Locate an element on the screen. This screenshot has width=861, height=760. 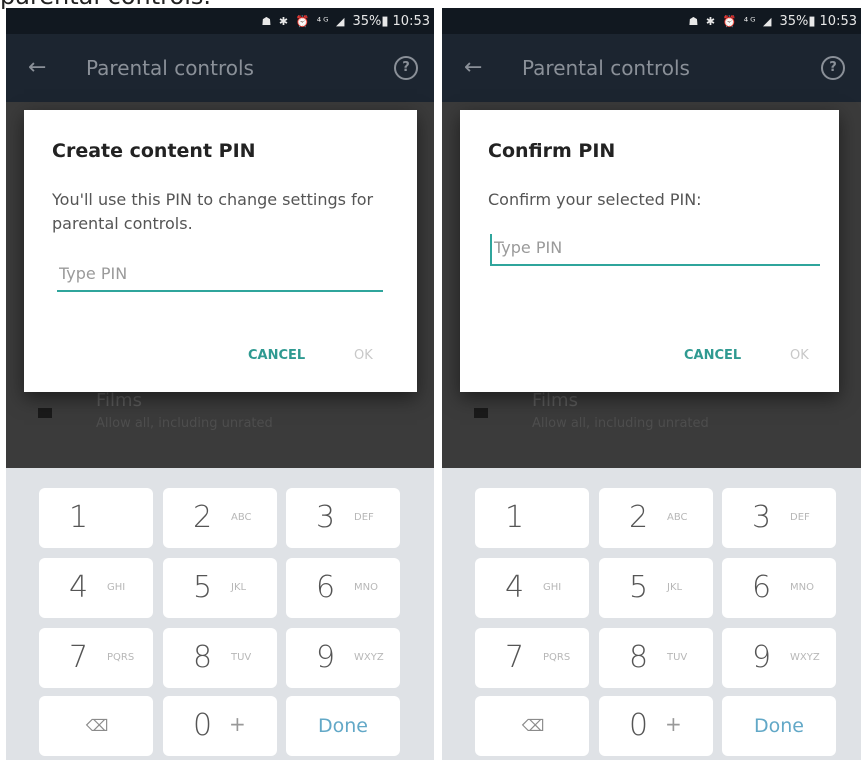
dialog-message: Confirm your selected PIN: is located at coordinates (595, 199).